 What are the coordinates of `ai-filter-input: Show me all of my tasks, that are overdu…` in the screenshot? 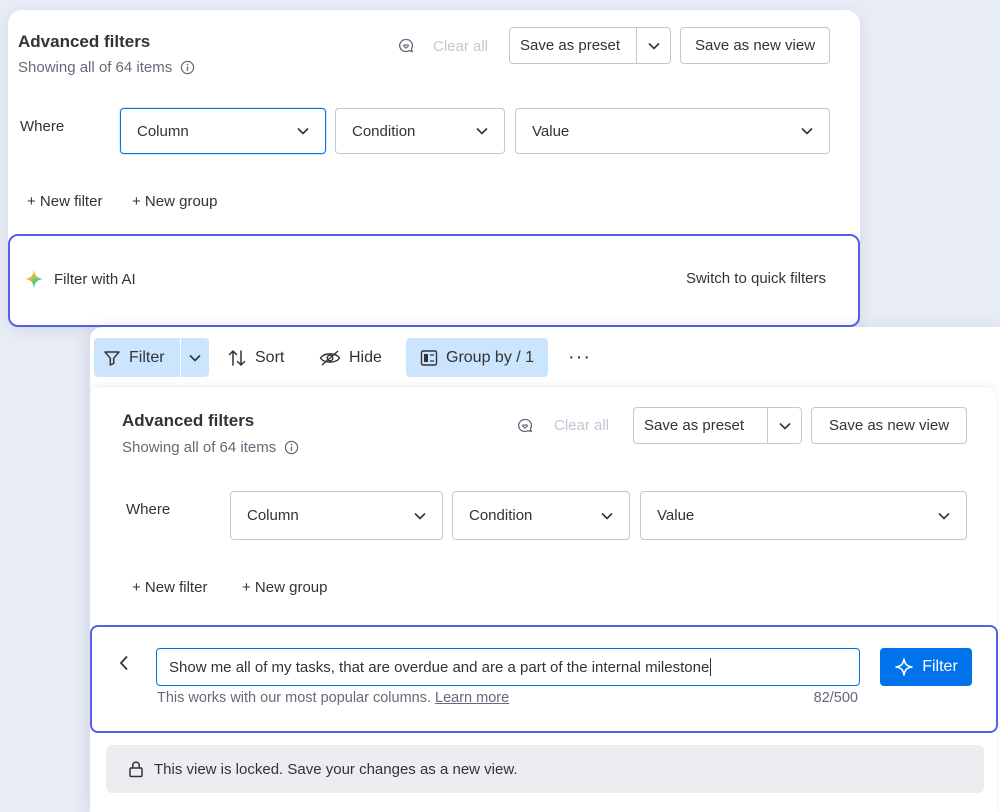 It's located at (508, 667).